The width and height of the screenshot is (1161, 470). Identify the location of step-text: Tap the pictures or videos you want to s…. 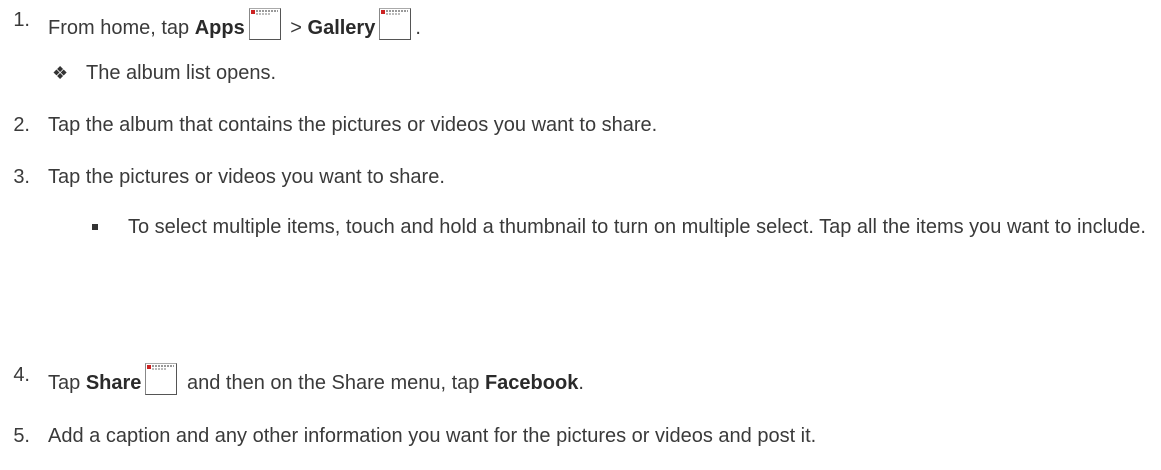
(246, 177).